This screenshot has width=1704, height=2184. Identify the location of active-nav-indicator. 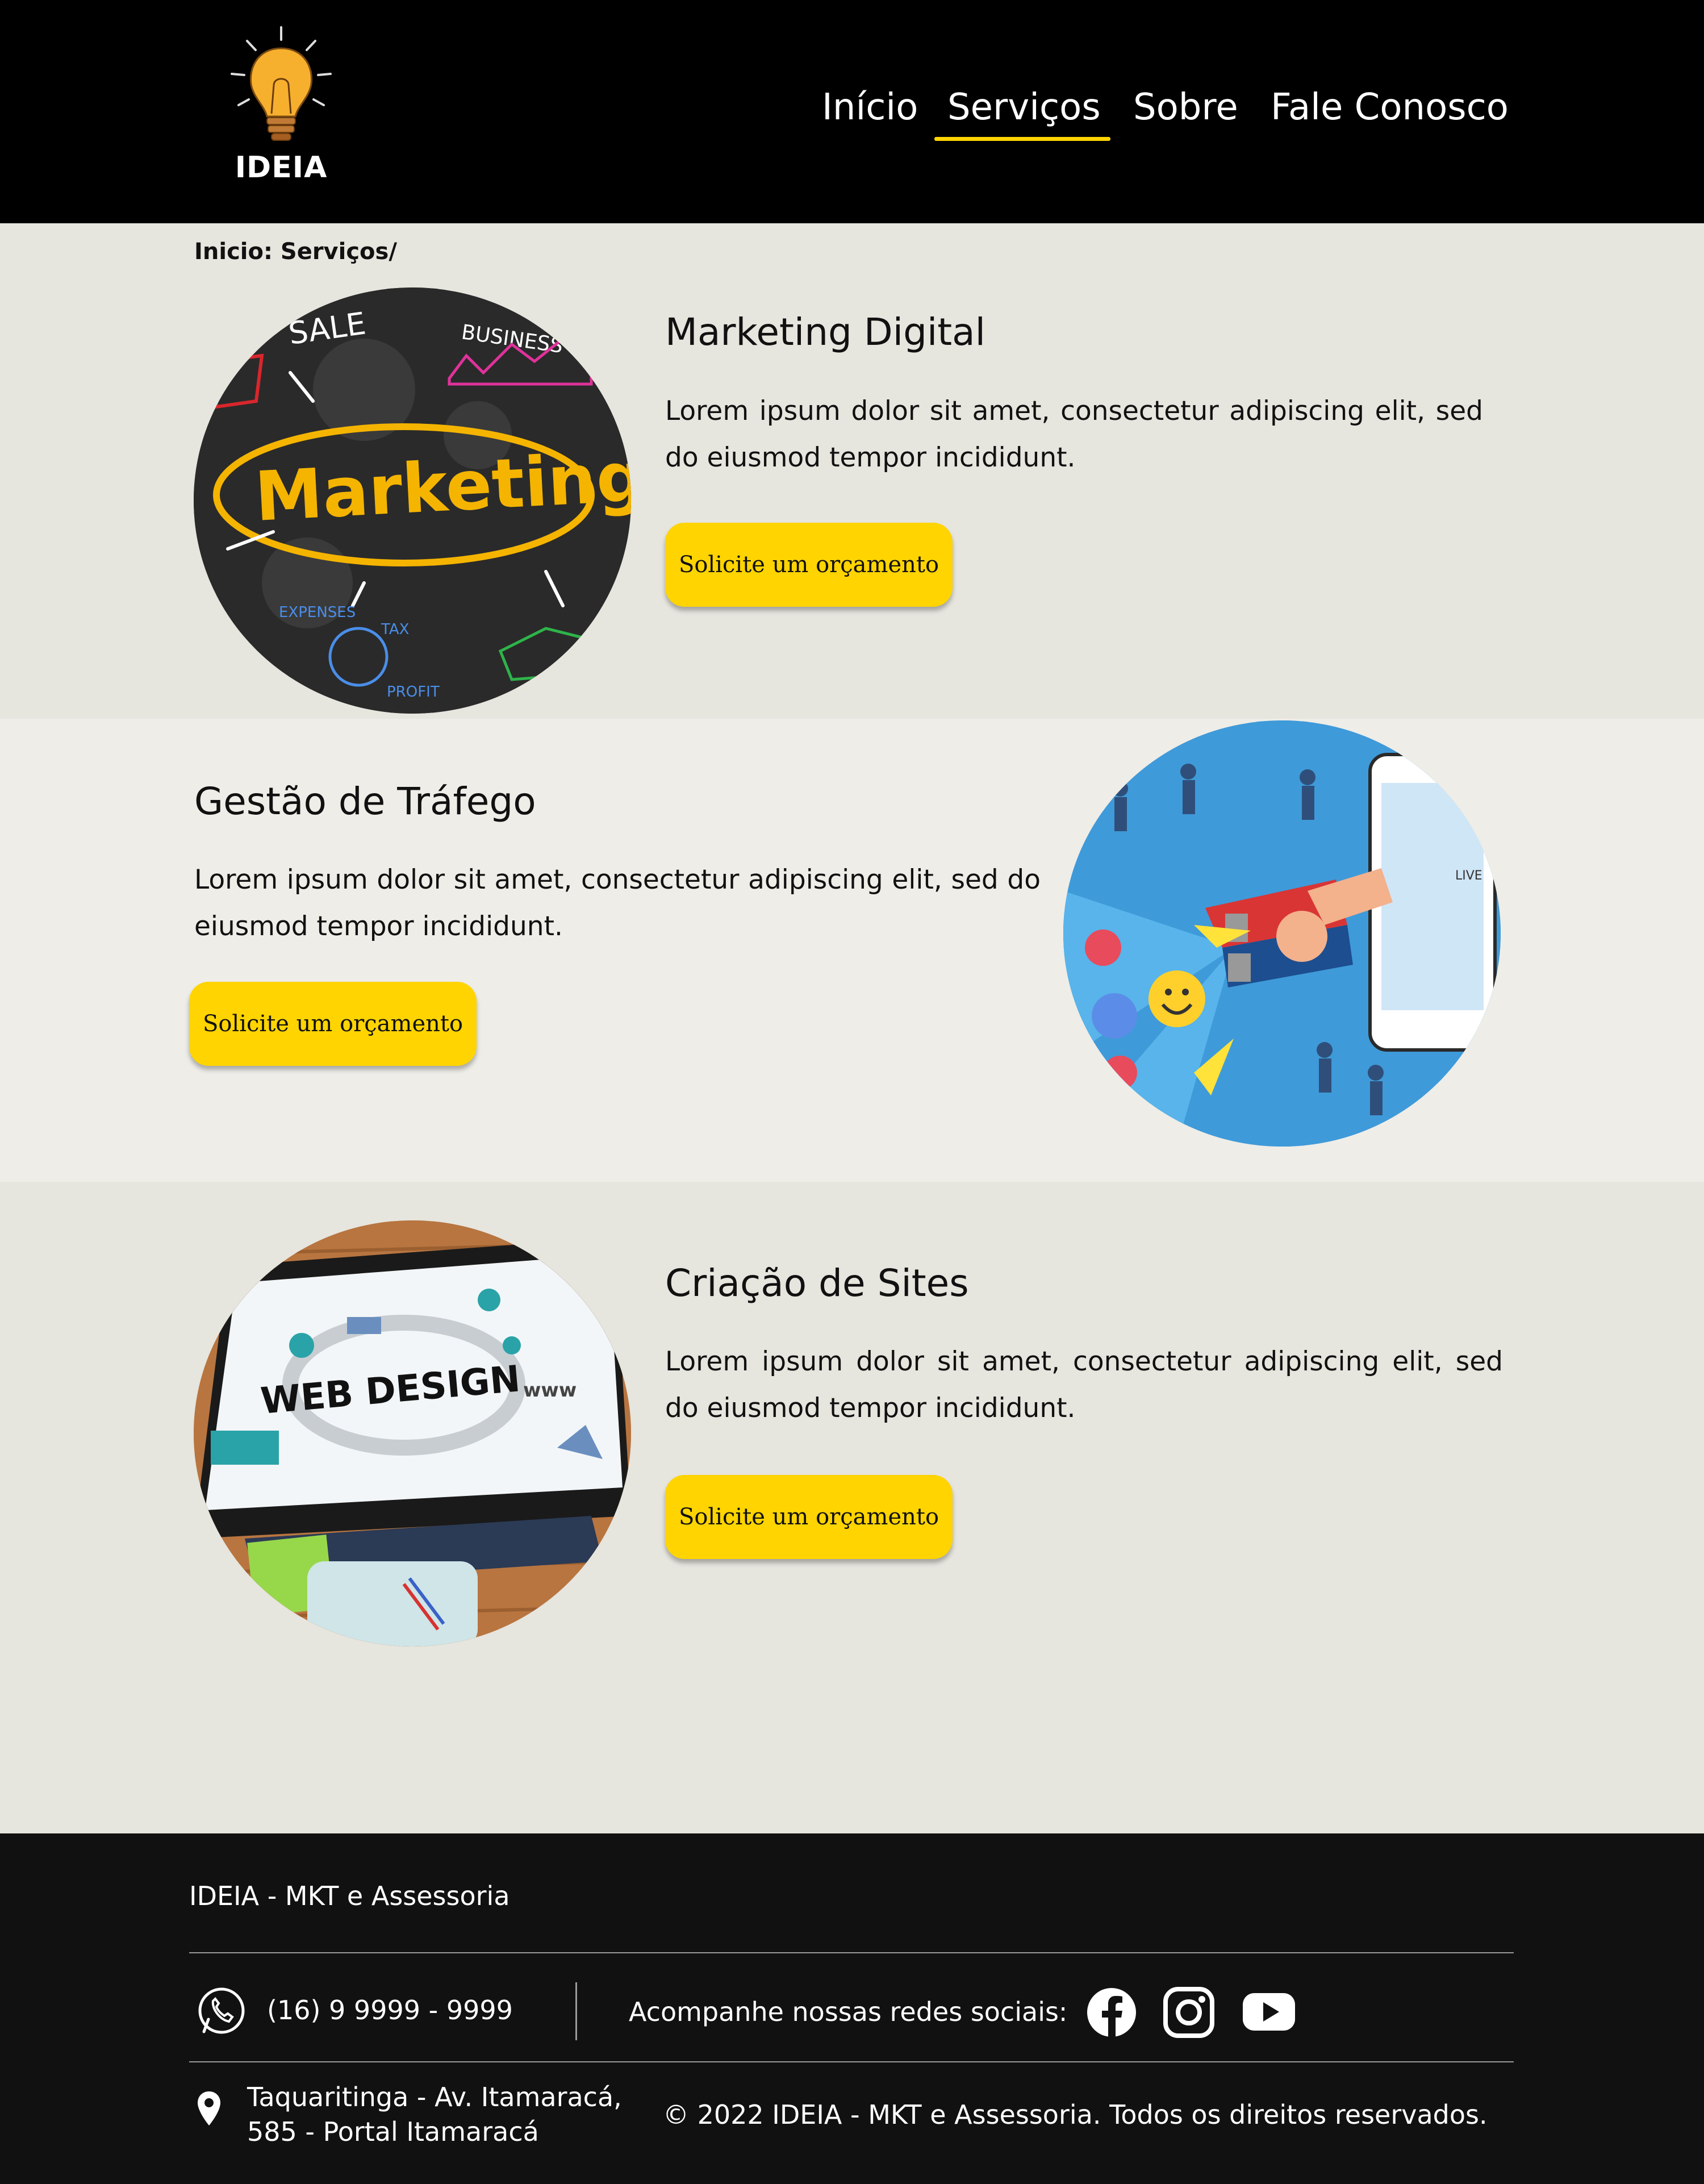
(1022, 139).